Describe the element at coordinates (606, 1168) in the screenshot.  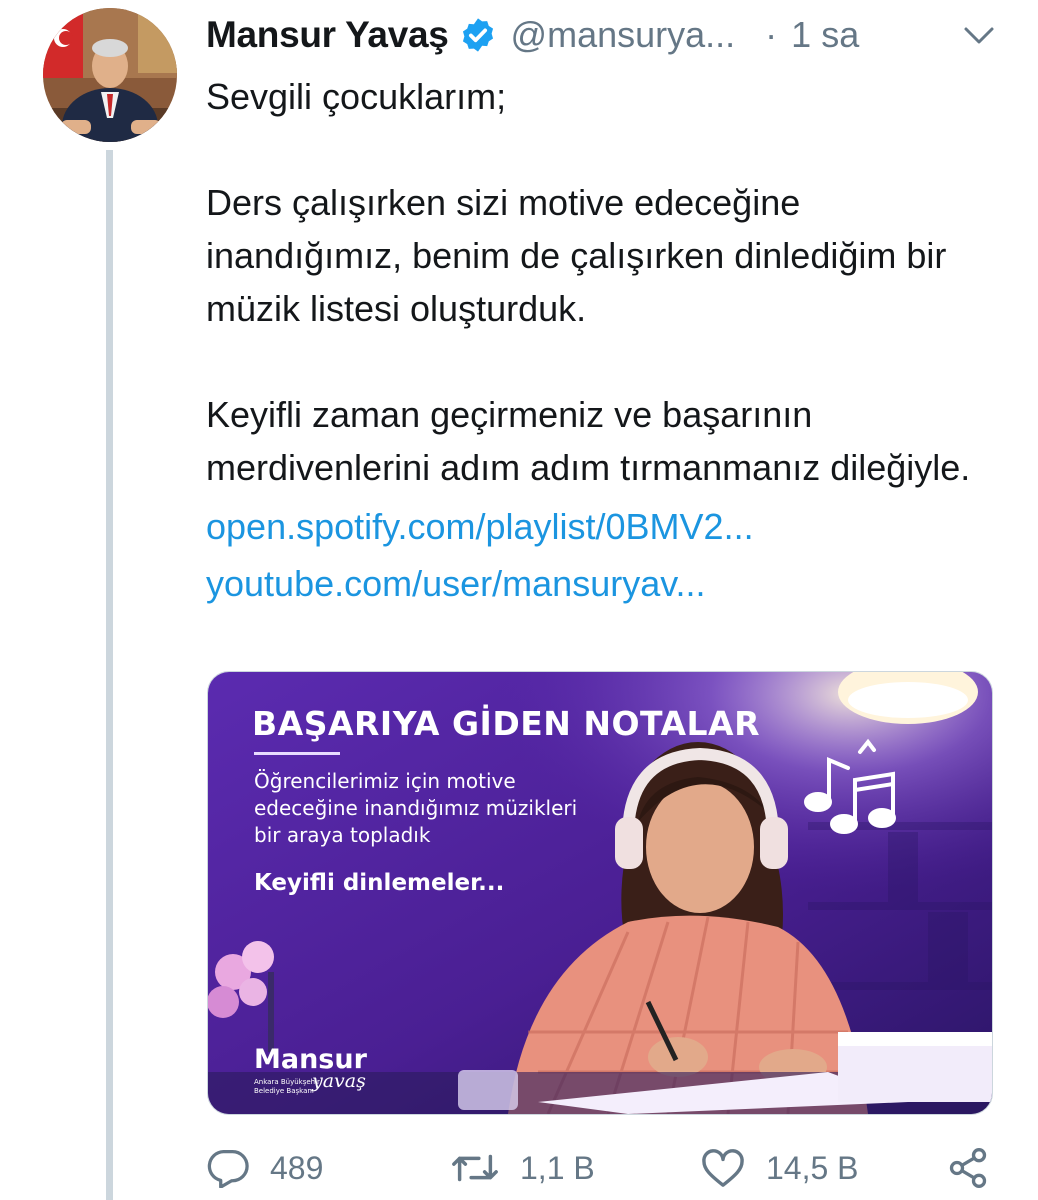
I see `tweet-actions: 489 1,1 B 14,5 B` at that location.